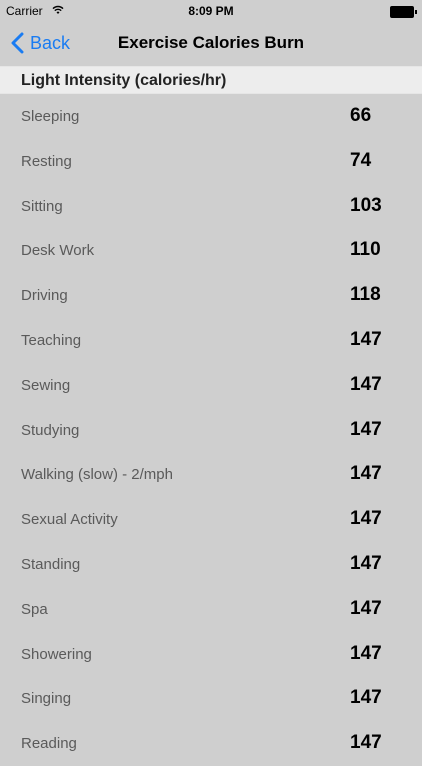  I want to click on list-item: Sitting 103, so click(211, 206).